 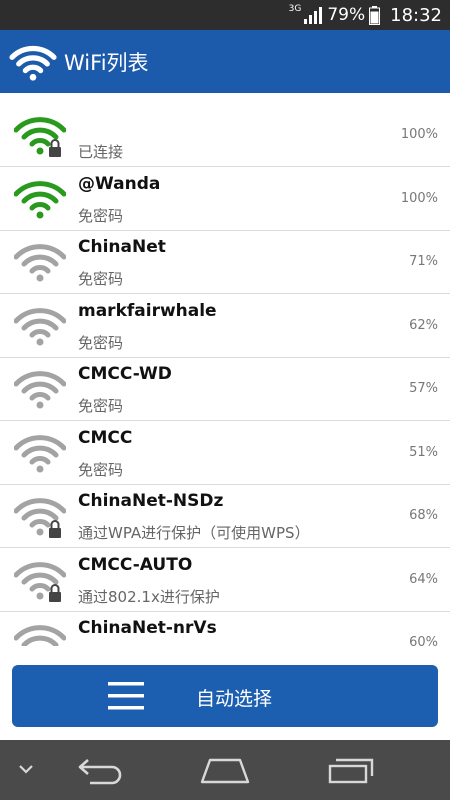 What do you see at coordinates (225, 580) in the screenshot?
I see `wifi-list-item: CMCC-AUTO 通过802.1x进行保护 64%` at bounding box center [225, 580].